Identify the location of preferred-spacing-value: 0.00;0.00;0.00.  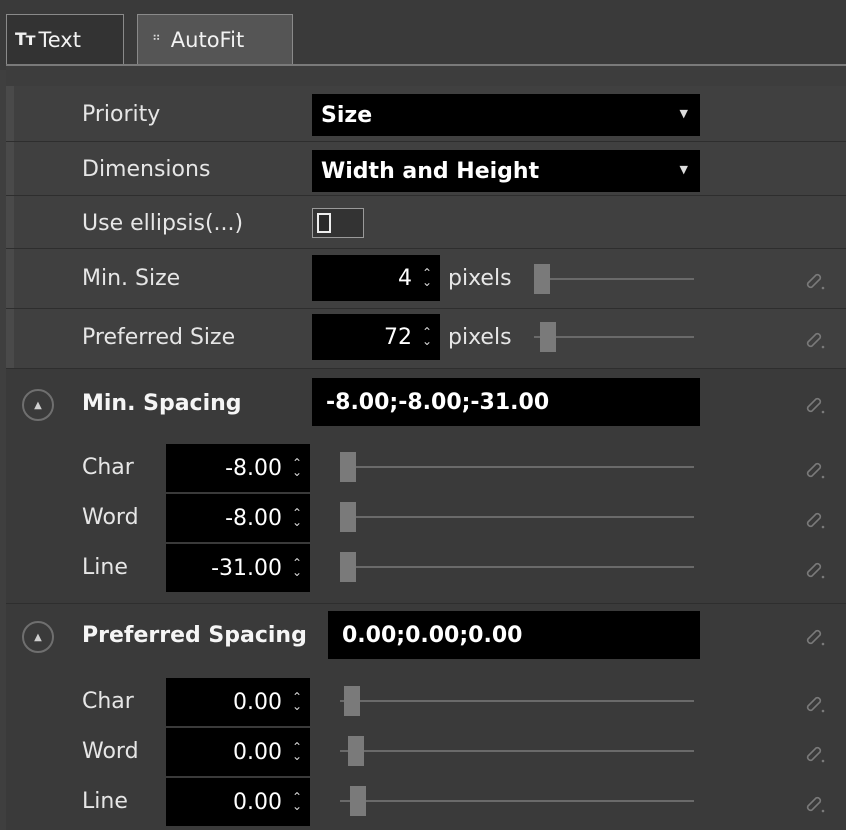
(432, 635).